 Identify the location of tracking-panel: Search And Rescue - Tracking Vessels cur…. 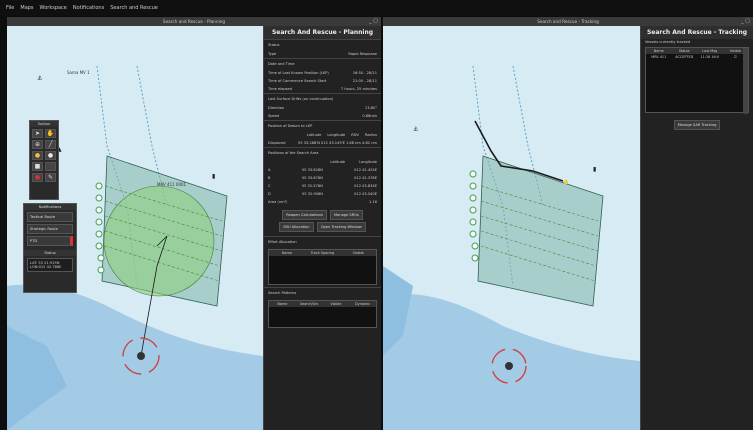
(696, 228).